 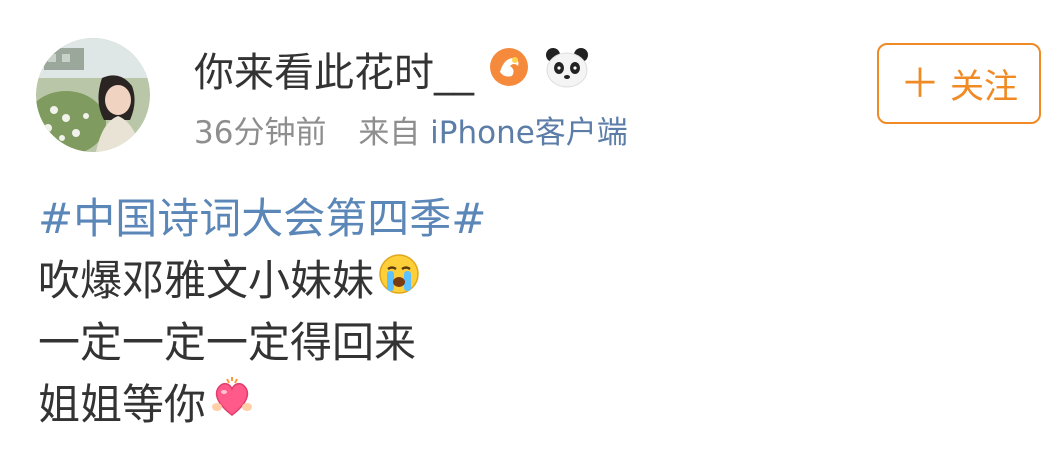 I want to click on plus-icon: ＋, so click(x=920, y=83).